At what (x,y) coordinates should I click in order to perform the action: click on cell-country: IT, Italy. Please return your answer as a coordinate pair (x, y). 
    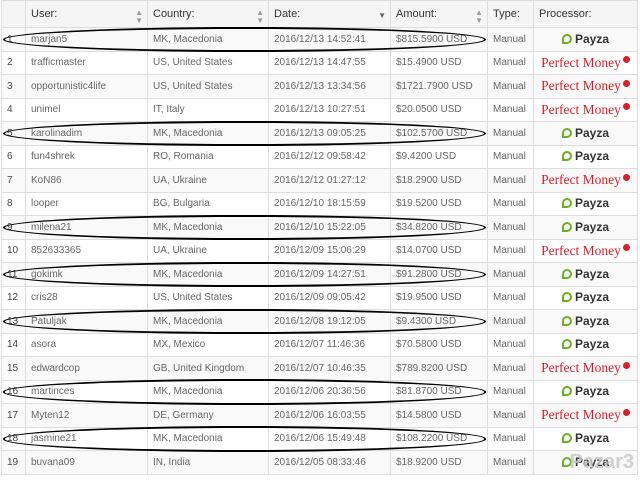
    Looking at the image, I should click on (208, 109).